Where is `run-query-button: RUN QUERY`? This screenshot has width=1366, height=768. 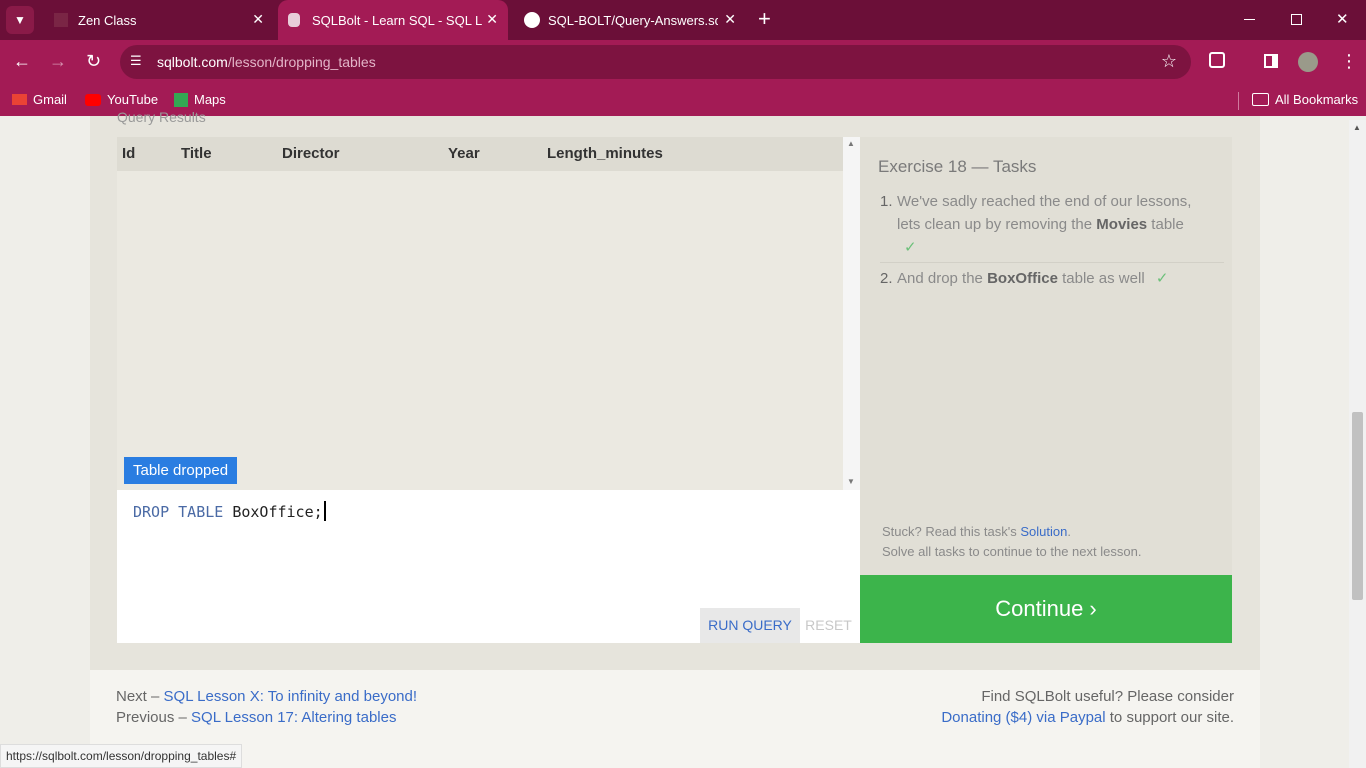 run-query-button: RUN QUERY is located at coordinates (750, 625).